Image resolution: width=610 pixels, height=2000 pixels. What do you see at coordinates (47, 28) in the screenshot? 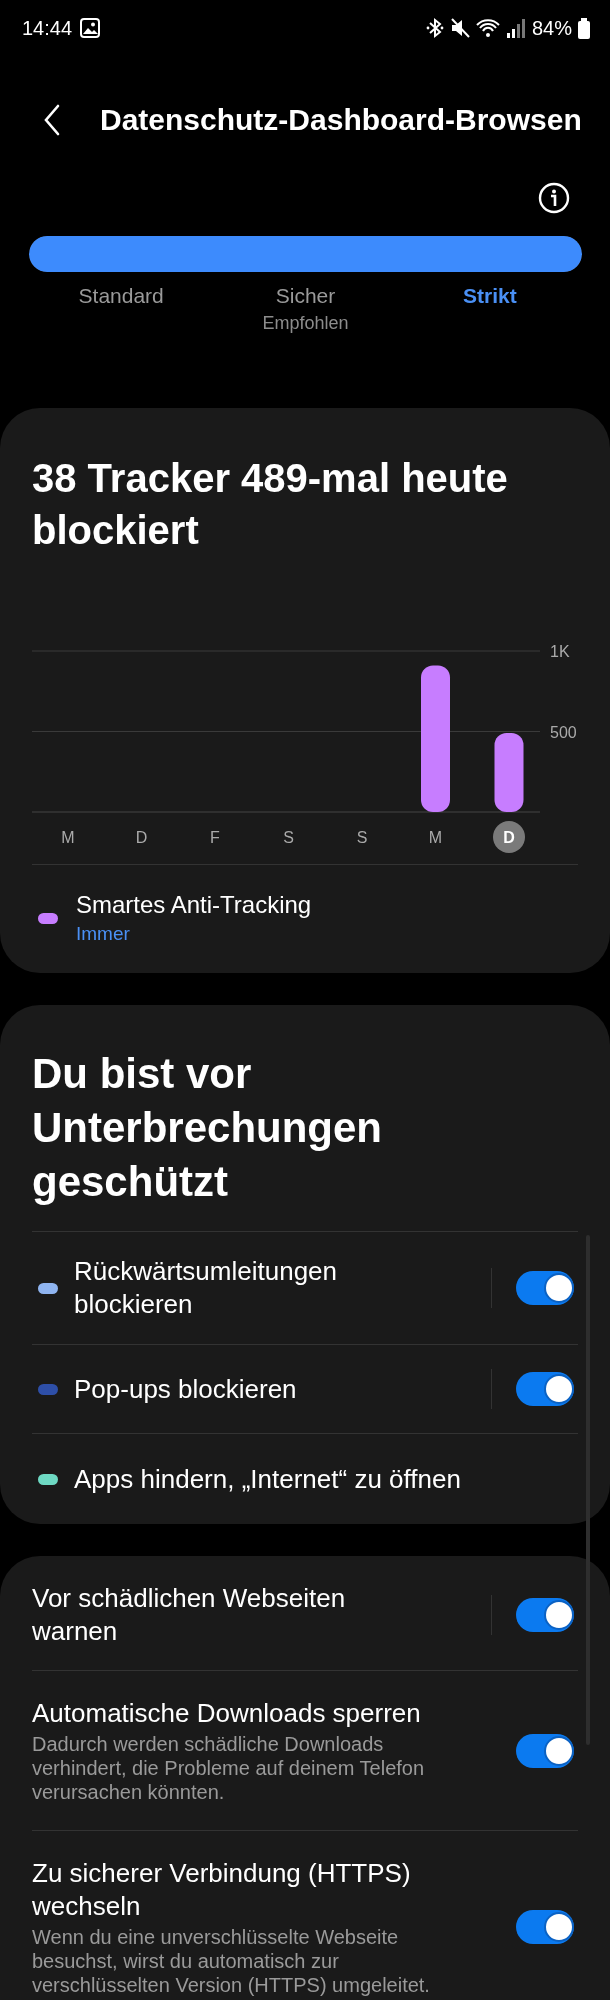
I see `status-time: 14:44` at bounding box center [47, 28].